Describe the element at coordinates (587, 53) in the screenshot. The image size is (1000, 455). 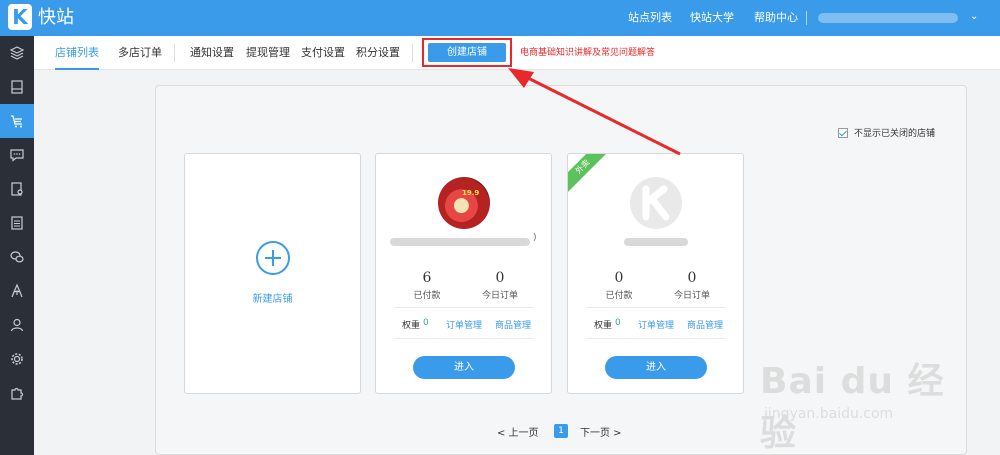
I see `ecommerce-help-link: 电商基础知识讲解及常见问题解答` at that location.